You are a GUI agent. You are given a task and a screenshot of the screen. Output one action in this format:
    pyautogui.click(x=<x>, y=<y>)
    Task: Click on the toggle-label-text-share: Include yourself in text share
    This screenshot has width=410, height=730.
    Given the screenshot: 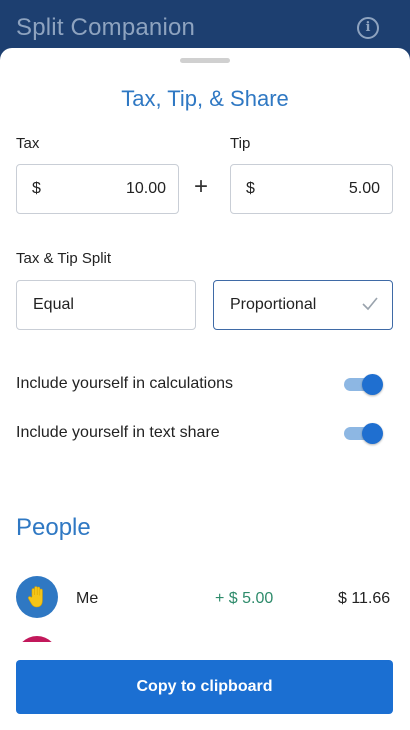 What is the action you would take?
    pyautogui.click(x=118, y=432)
    